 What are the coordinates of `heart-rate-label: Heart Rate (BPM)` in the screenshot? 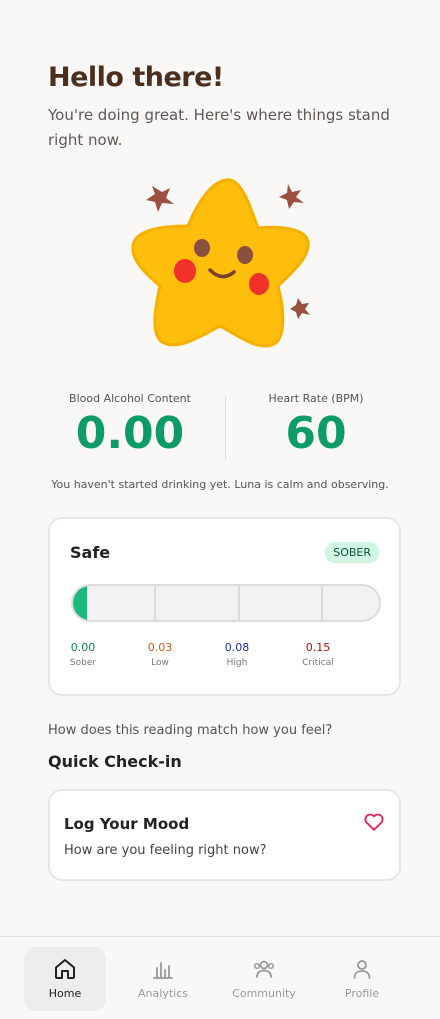 It's located at (316, 398).